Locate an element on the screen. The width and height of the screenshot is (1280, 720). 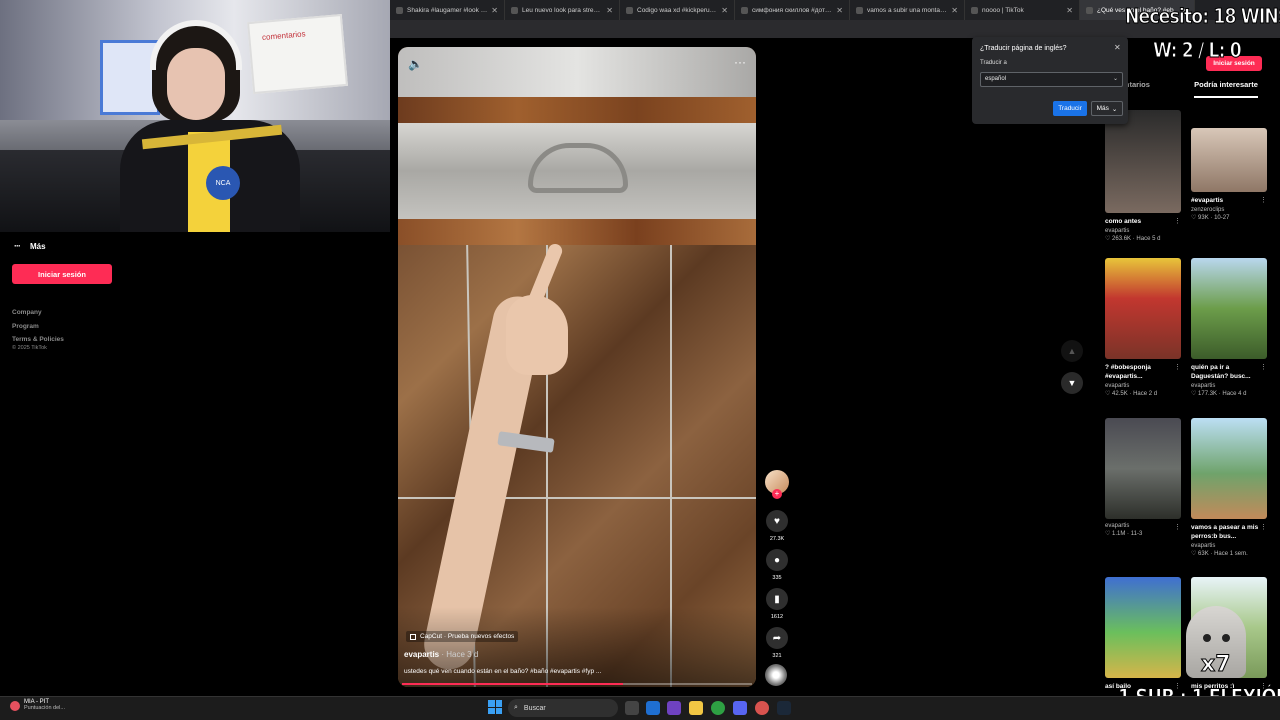
music-disc-icon is located at coordinates (776, 675).